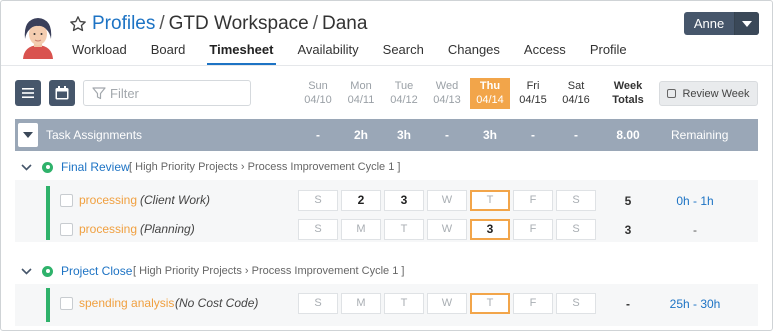  I want to click on time-cell-thu: 3, so click(490, 229).